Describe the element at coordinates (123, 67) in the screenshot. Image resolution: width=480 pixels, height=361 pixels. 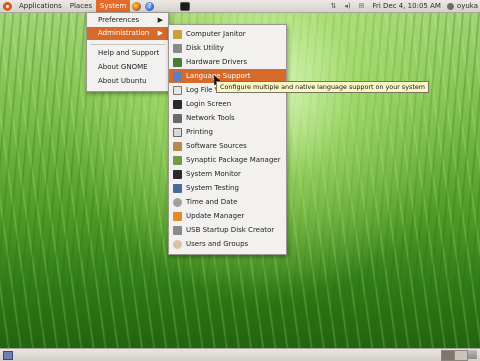
I see `menu-item-label: About GNOME` at that location.